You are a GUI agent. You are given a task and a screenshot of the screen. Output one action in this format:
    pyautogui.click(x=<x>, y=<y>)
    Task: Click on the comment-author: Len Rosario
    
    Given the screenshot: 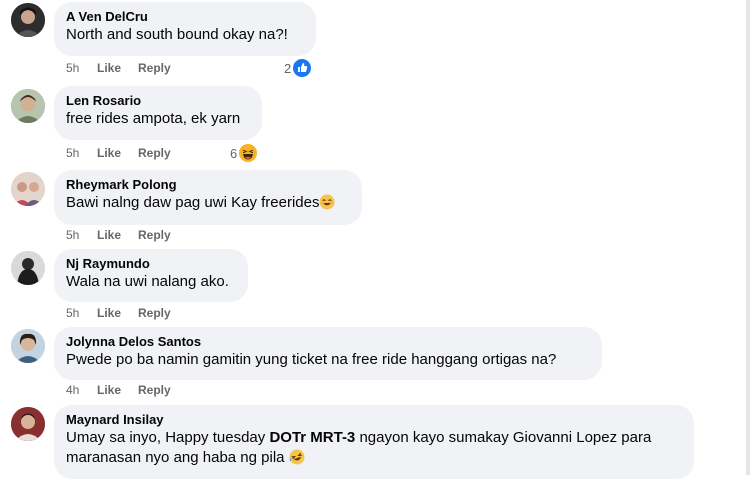 What is the action you would take?
    pyautogui.click(x=158, y=100)
    